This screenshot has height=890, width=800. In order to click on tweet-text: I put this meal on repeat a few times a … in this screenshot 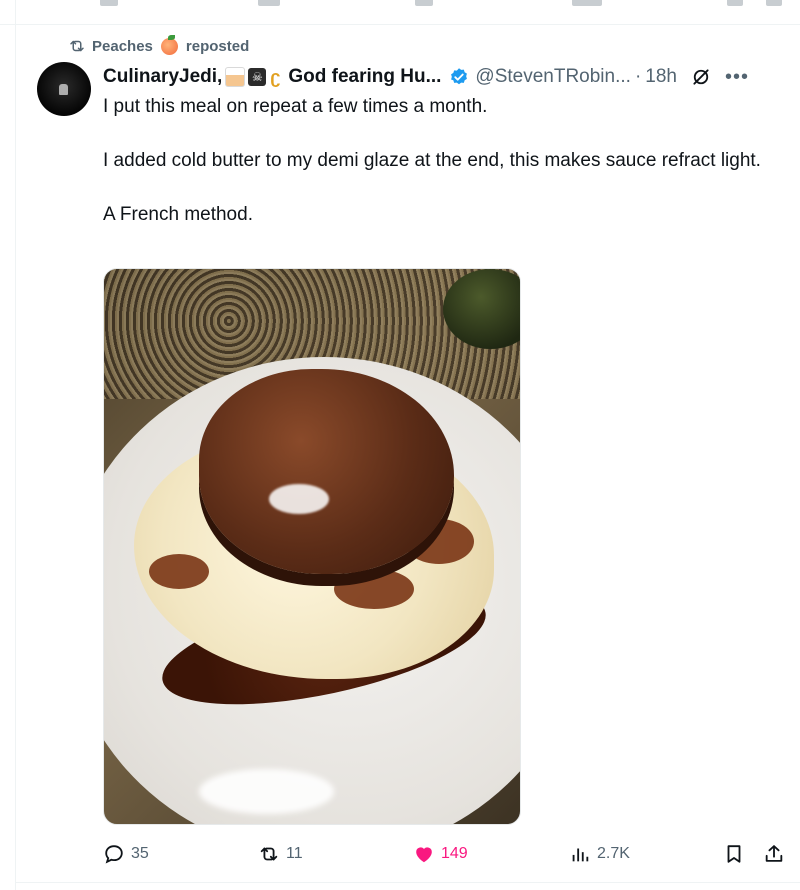, I will do `click(443, 160)`.